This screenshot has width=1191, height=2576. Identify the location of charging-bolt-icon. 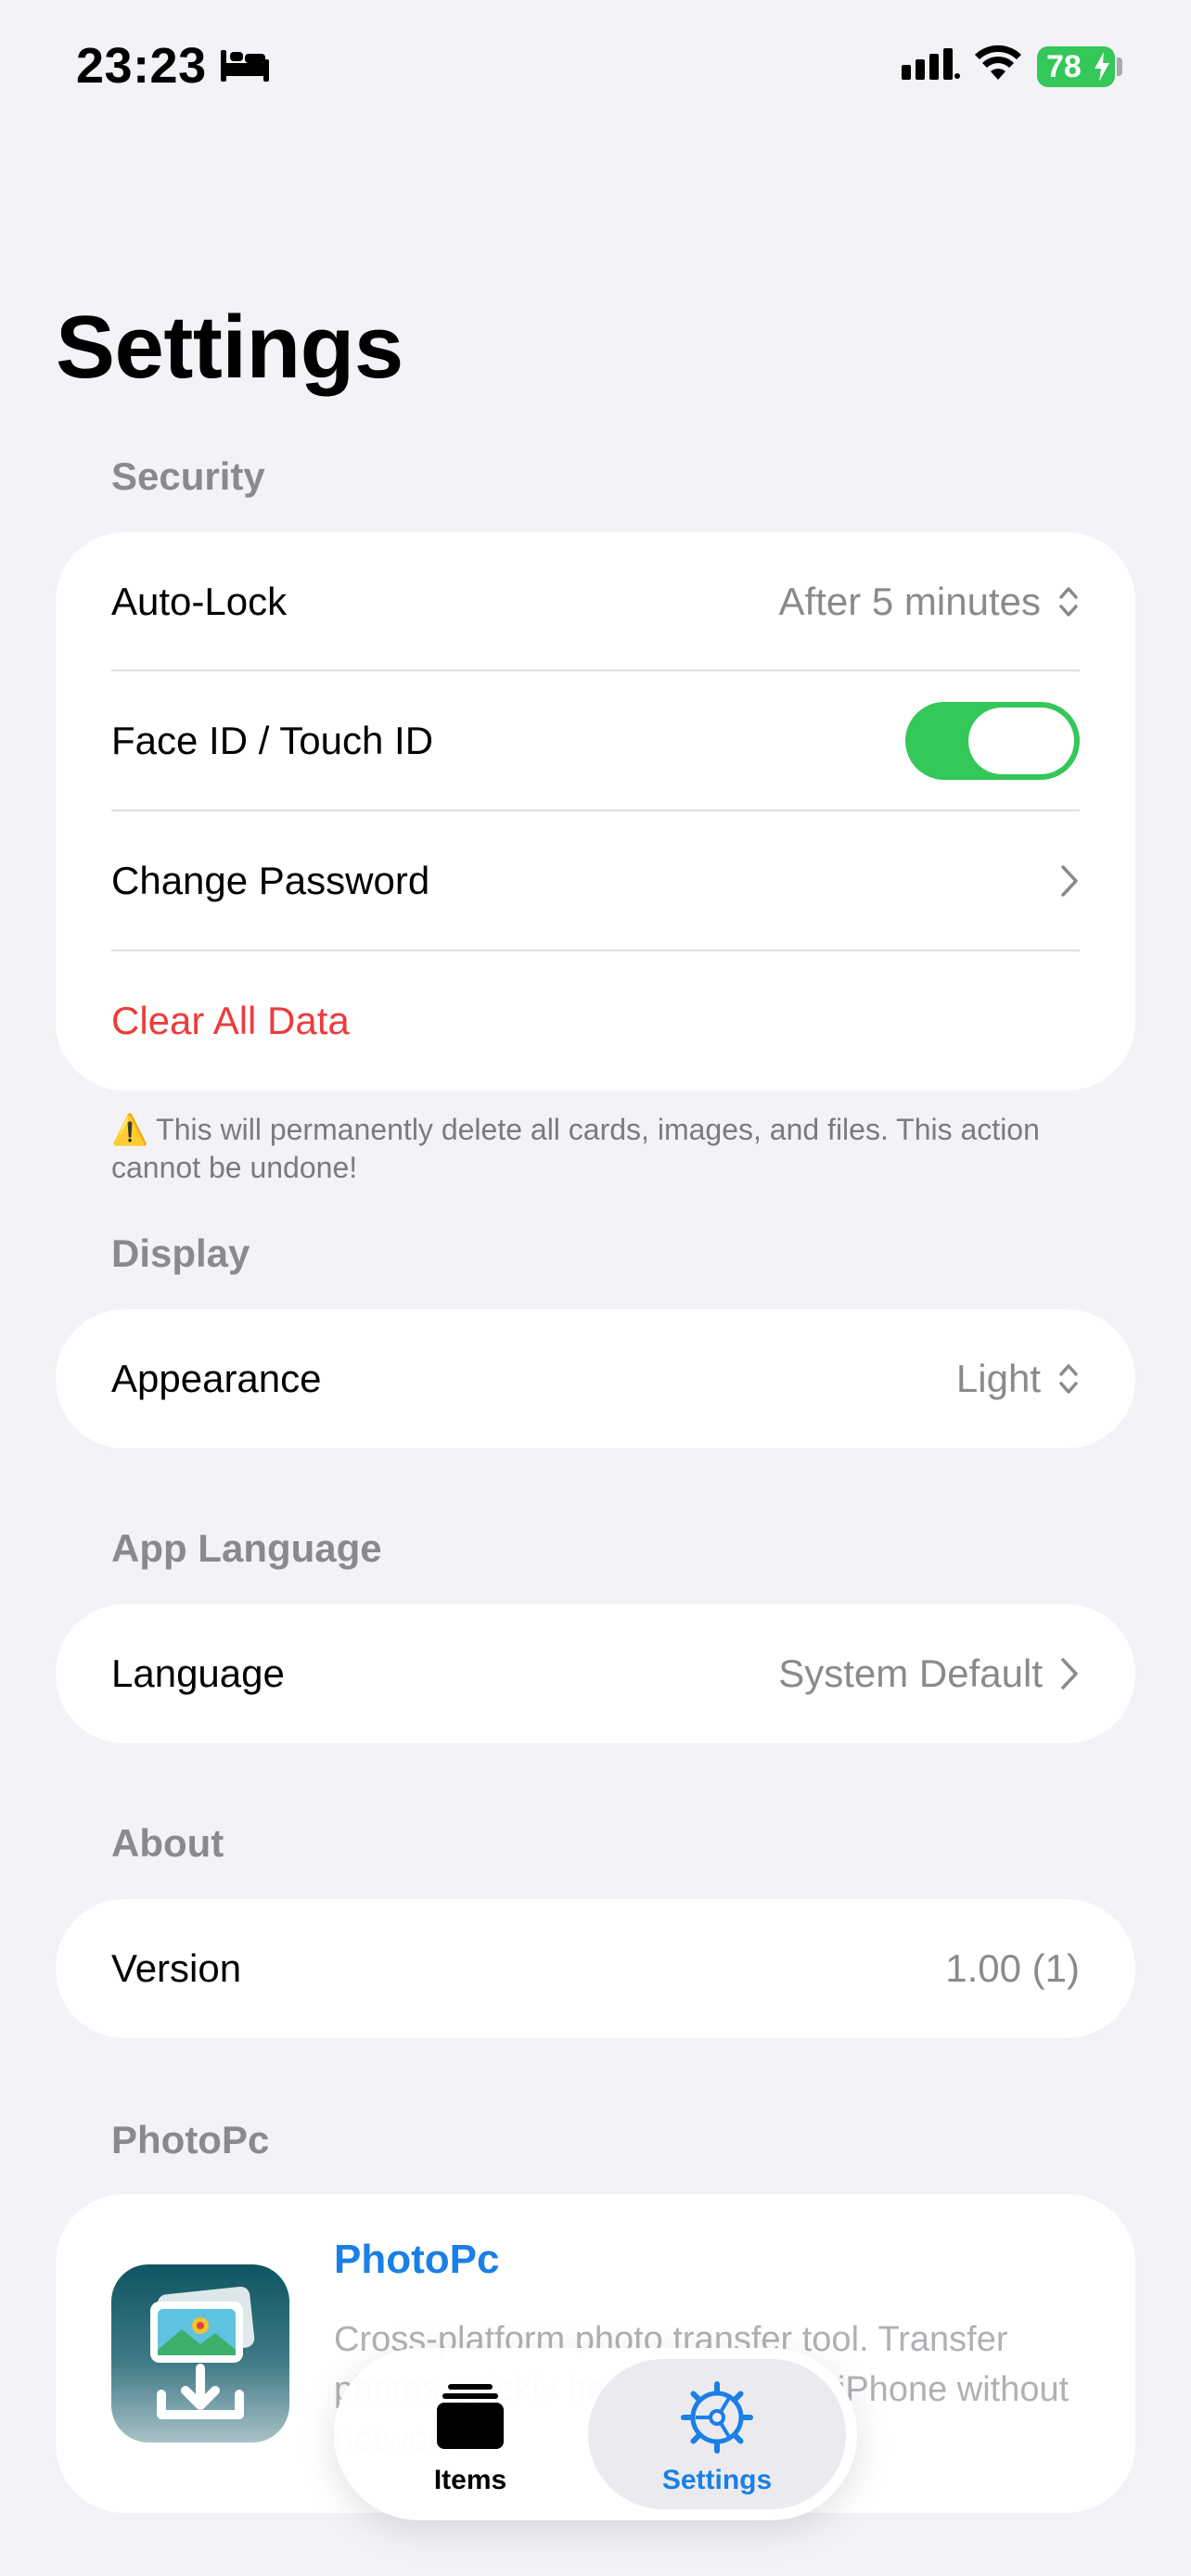
(1102, 67).